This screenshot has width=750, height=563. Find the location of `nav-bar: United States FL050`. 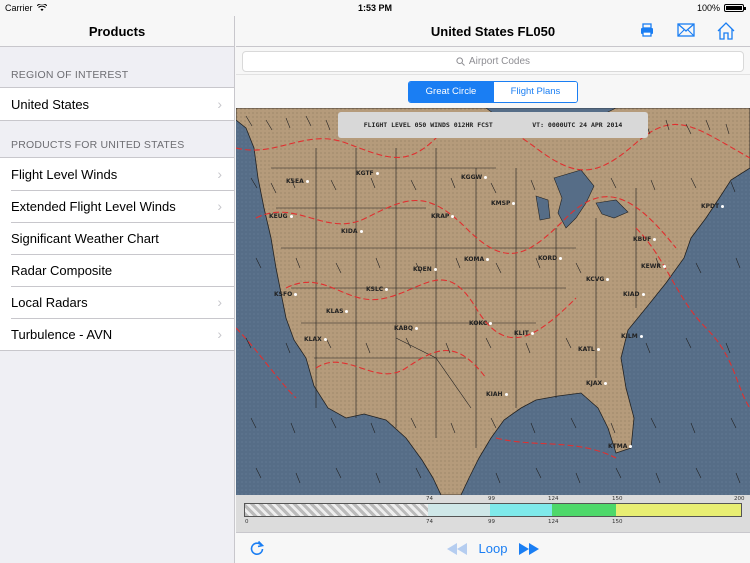

nav-bar: United States FL050 is located at coordinates (493, 31).